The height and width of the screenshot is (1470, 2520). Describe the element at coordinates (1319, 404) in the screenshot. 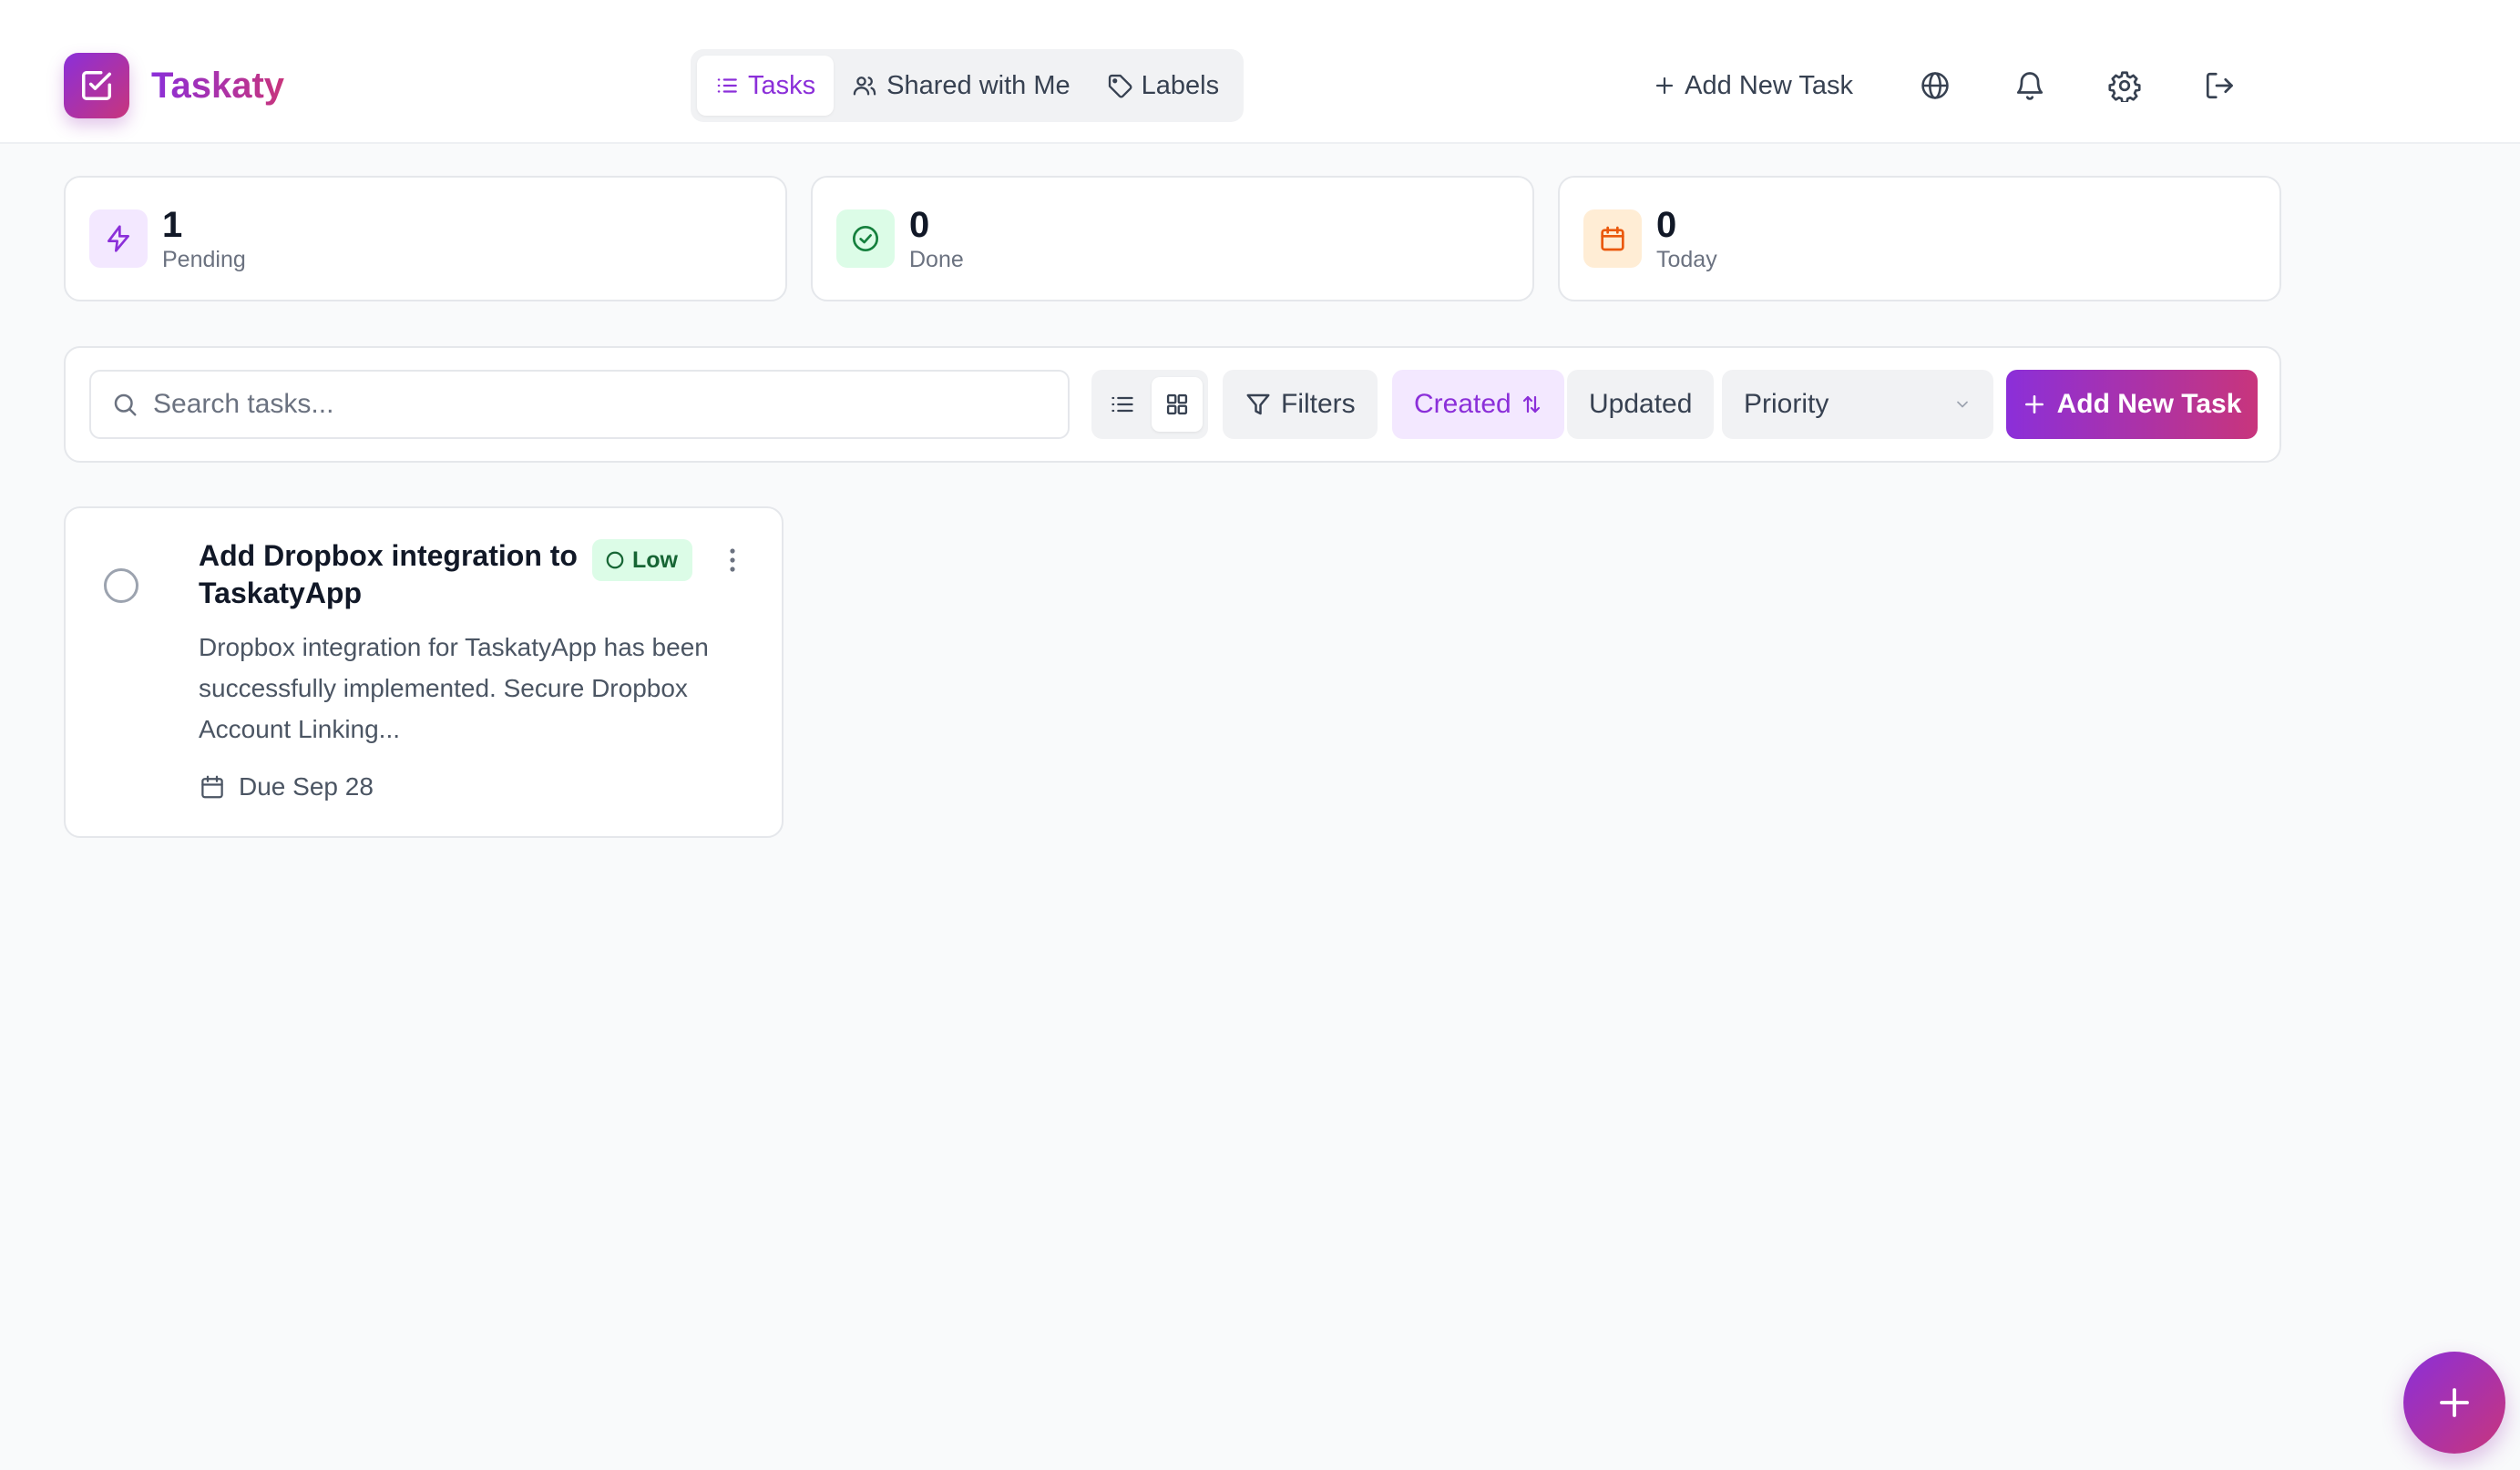

I see `filters-label: Filters` at that location.